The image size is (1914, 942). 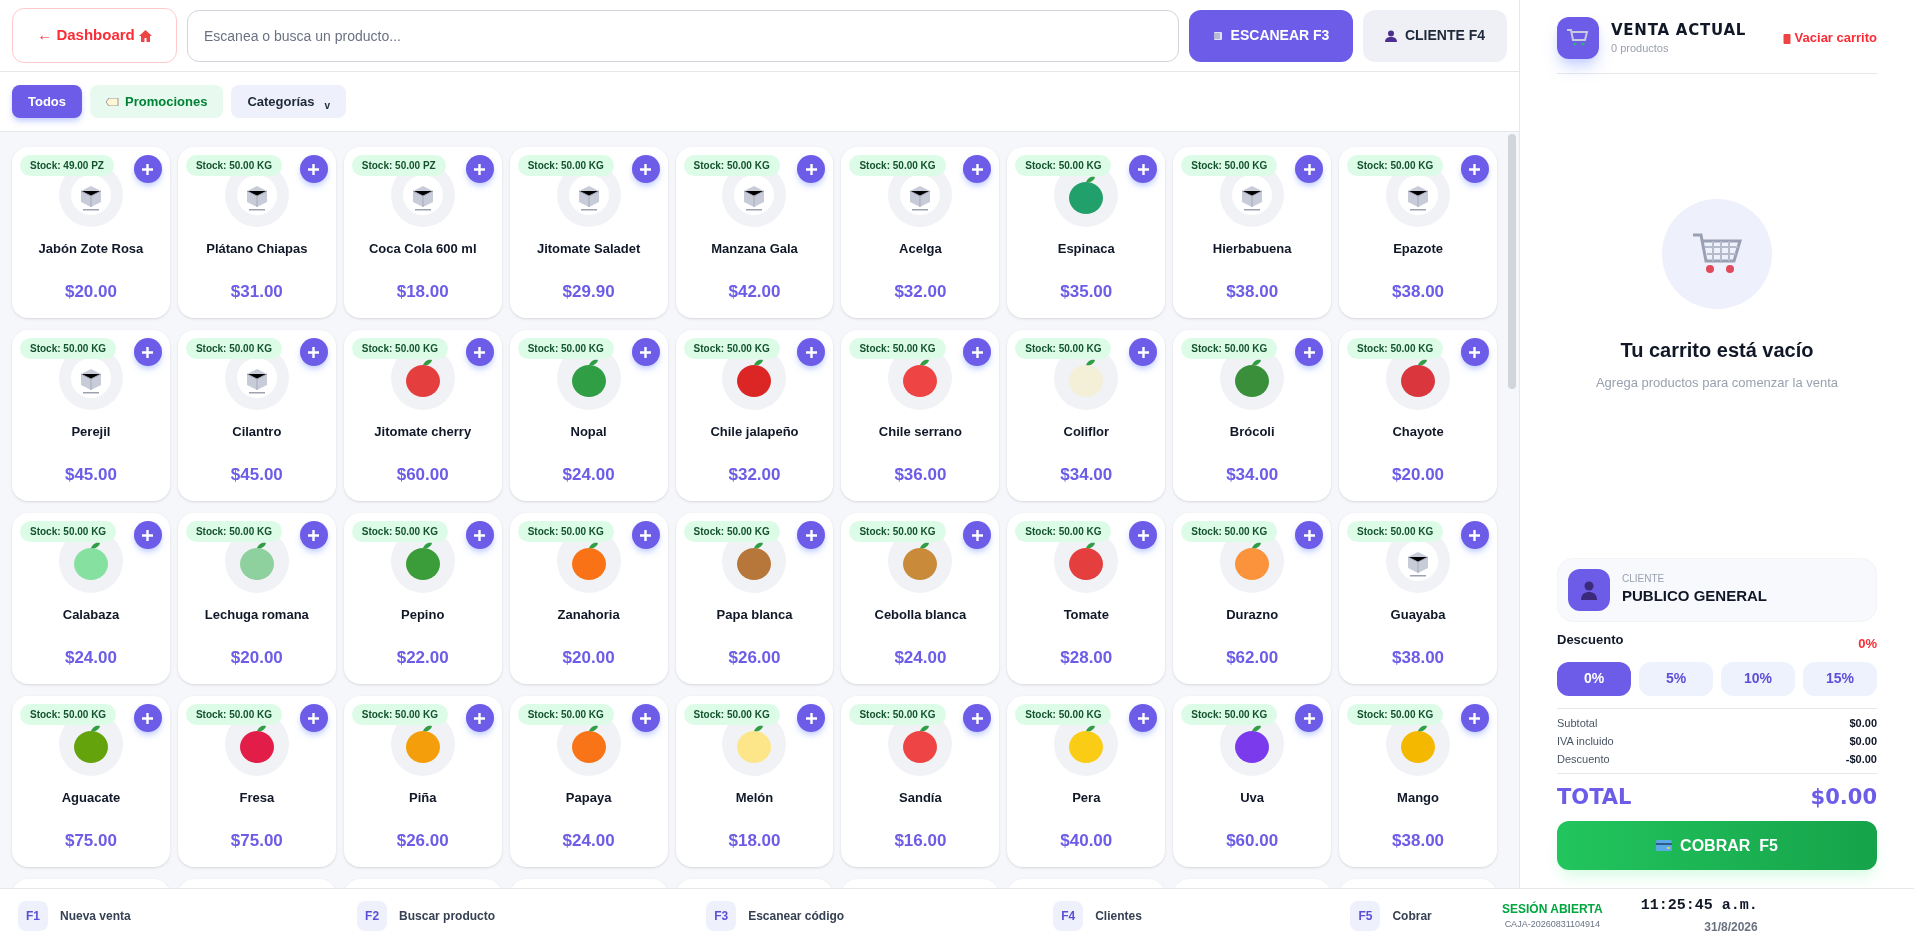 What do you see at coordinates (920, 781) in the screenshot?
I see `product-card: Stock: 50.00 KG Sandía $16.00` at bounding box center [920, 781].